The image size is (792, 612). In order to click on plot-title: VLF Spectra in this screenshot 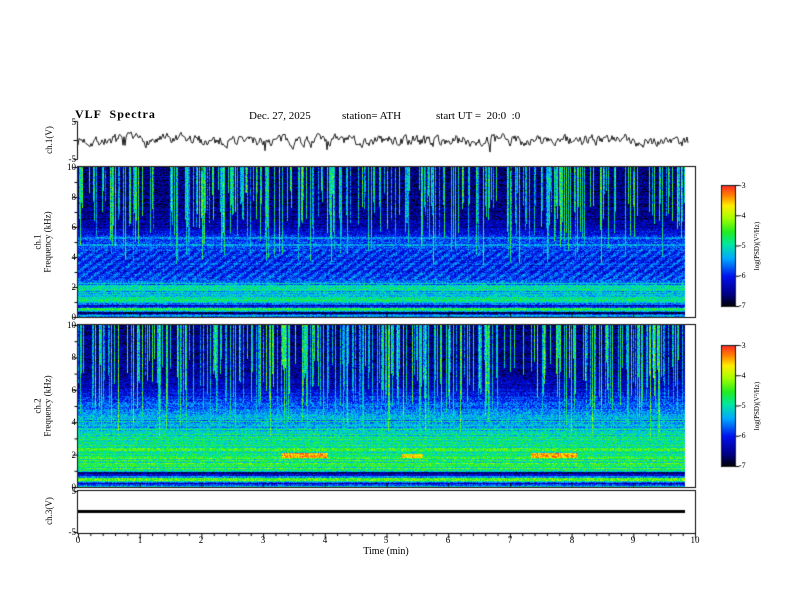, I will do `click(115, 114)`.